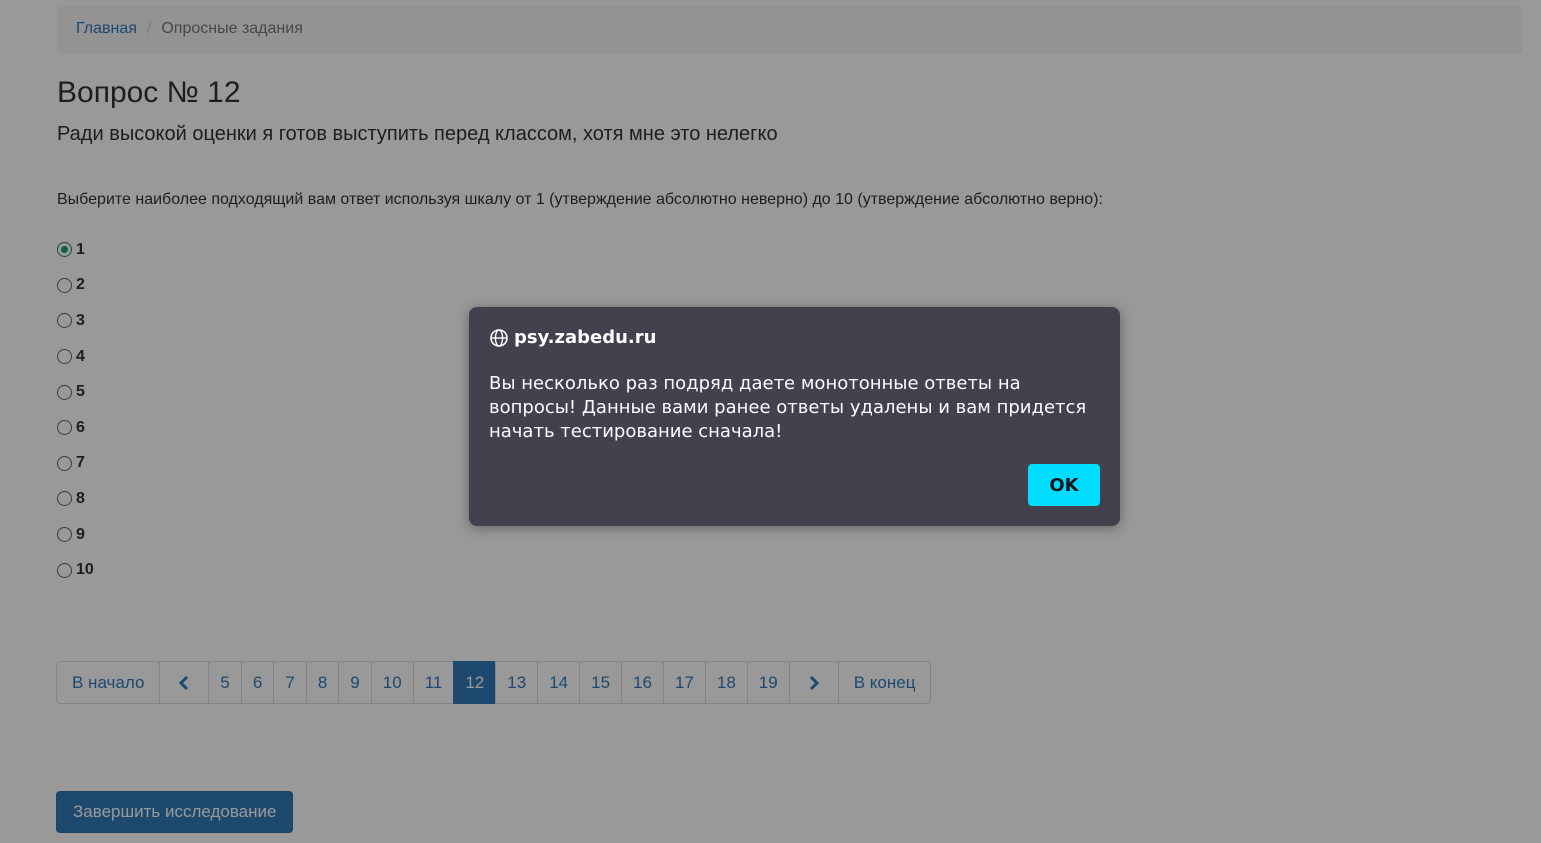 Image resolution: width=1541 pixels, height=843 pixels. I want to click on dialog-site: psy.zabedu.ru, so click(585, 337).